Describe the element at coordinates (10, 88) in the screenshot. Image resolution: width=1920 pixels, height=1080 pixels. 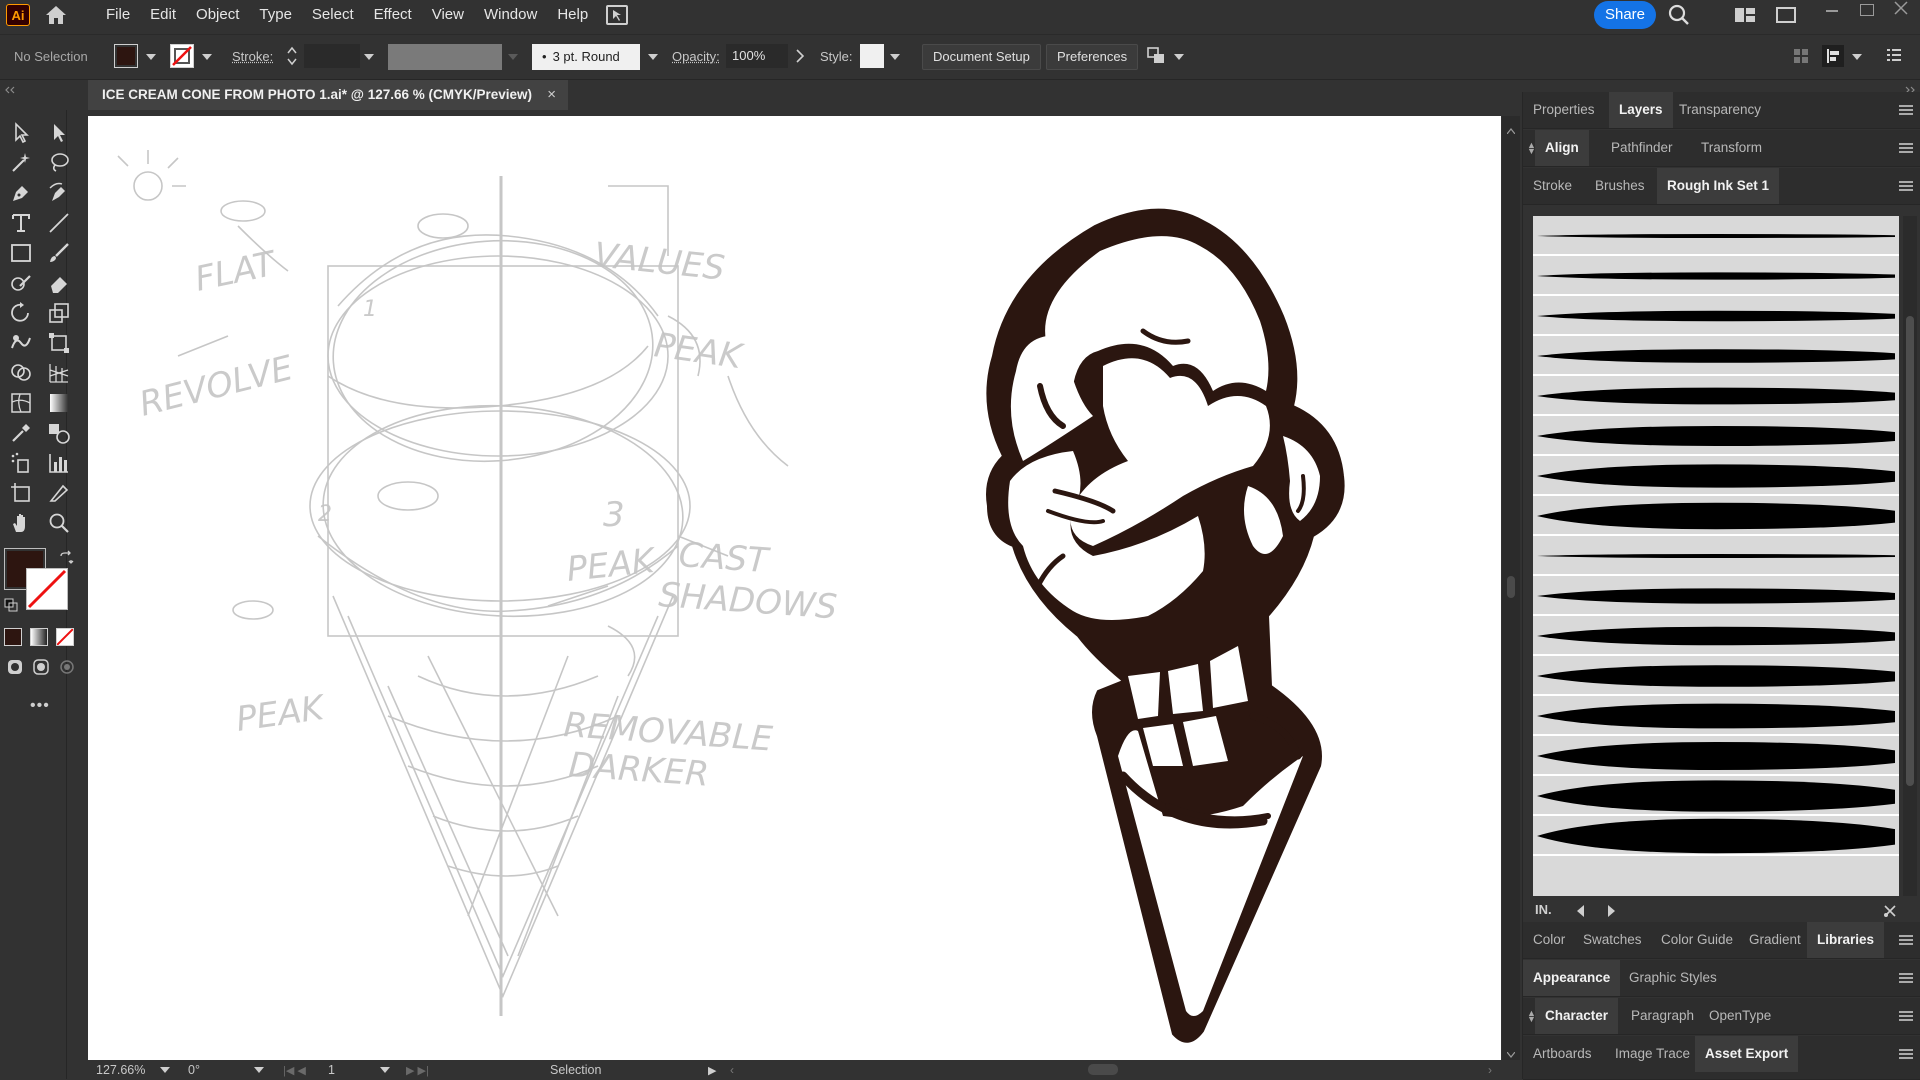
I see `collapse-toolbar-icon` at that location.